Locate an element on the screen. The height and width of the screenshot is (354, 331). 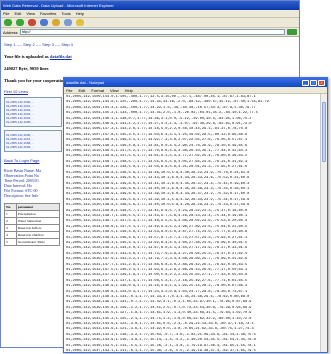
favorites-icon is located at coordinates (80, 22).